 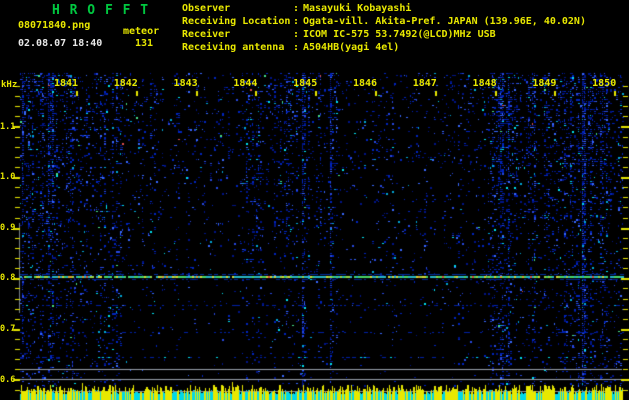 What do you see at coordinates (8, 328) in the screenshot?
I see `y-axis-tick-label: 0.7` at bounding box center [8, 328].